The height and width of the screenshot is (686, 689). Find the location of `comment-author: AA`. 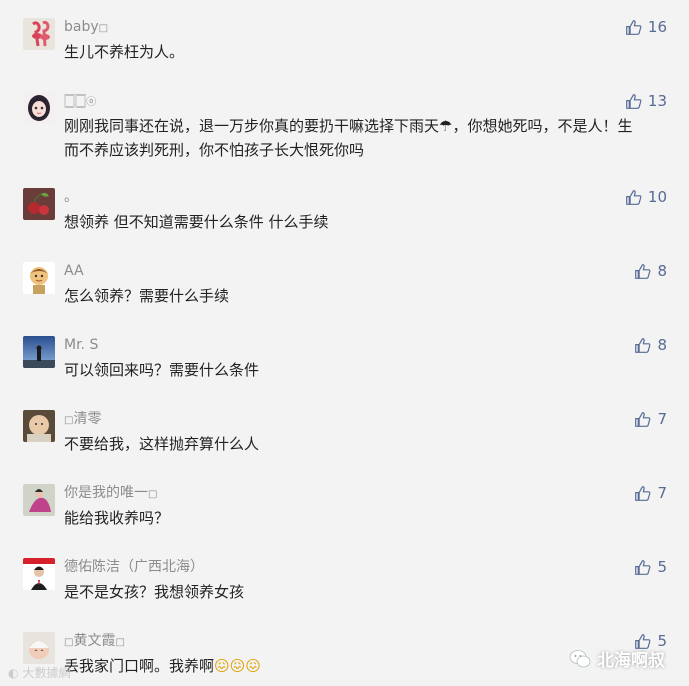

comment-author: AA is located at coordinates (74, 271).